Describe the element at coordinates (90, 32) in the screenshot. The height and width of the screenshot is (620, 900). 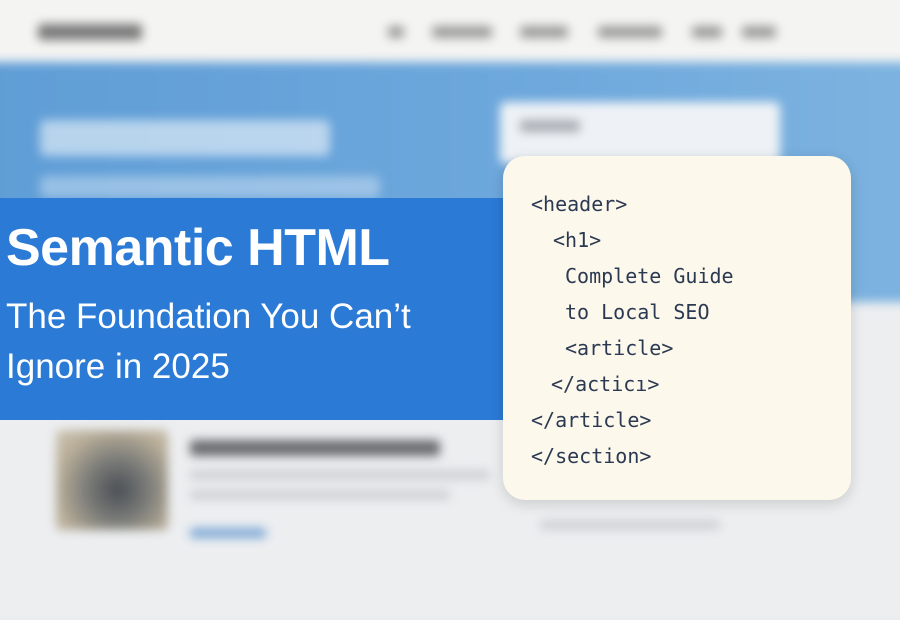
I see `background-logo` at that location.